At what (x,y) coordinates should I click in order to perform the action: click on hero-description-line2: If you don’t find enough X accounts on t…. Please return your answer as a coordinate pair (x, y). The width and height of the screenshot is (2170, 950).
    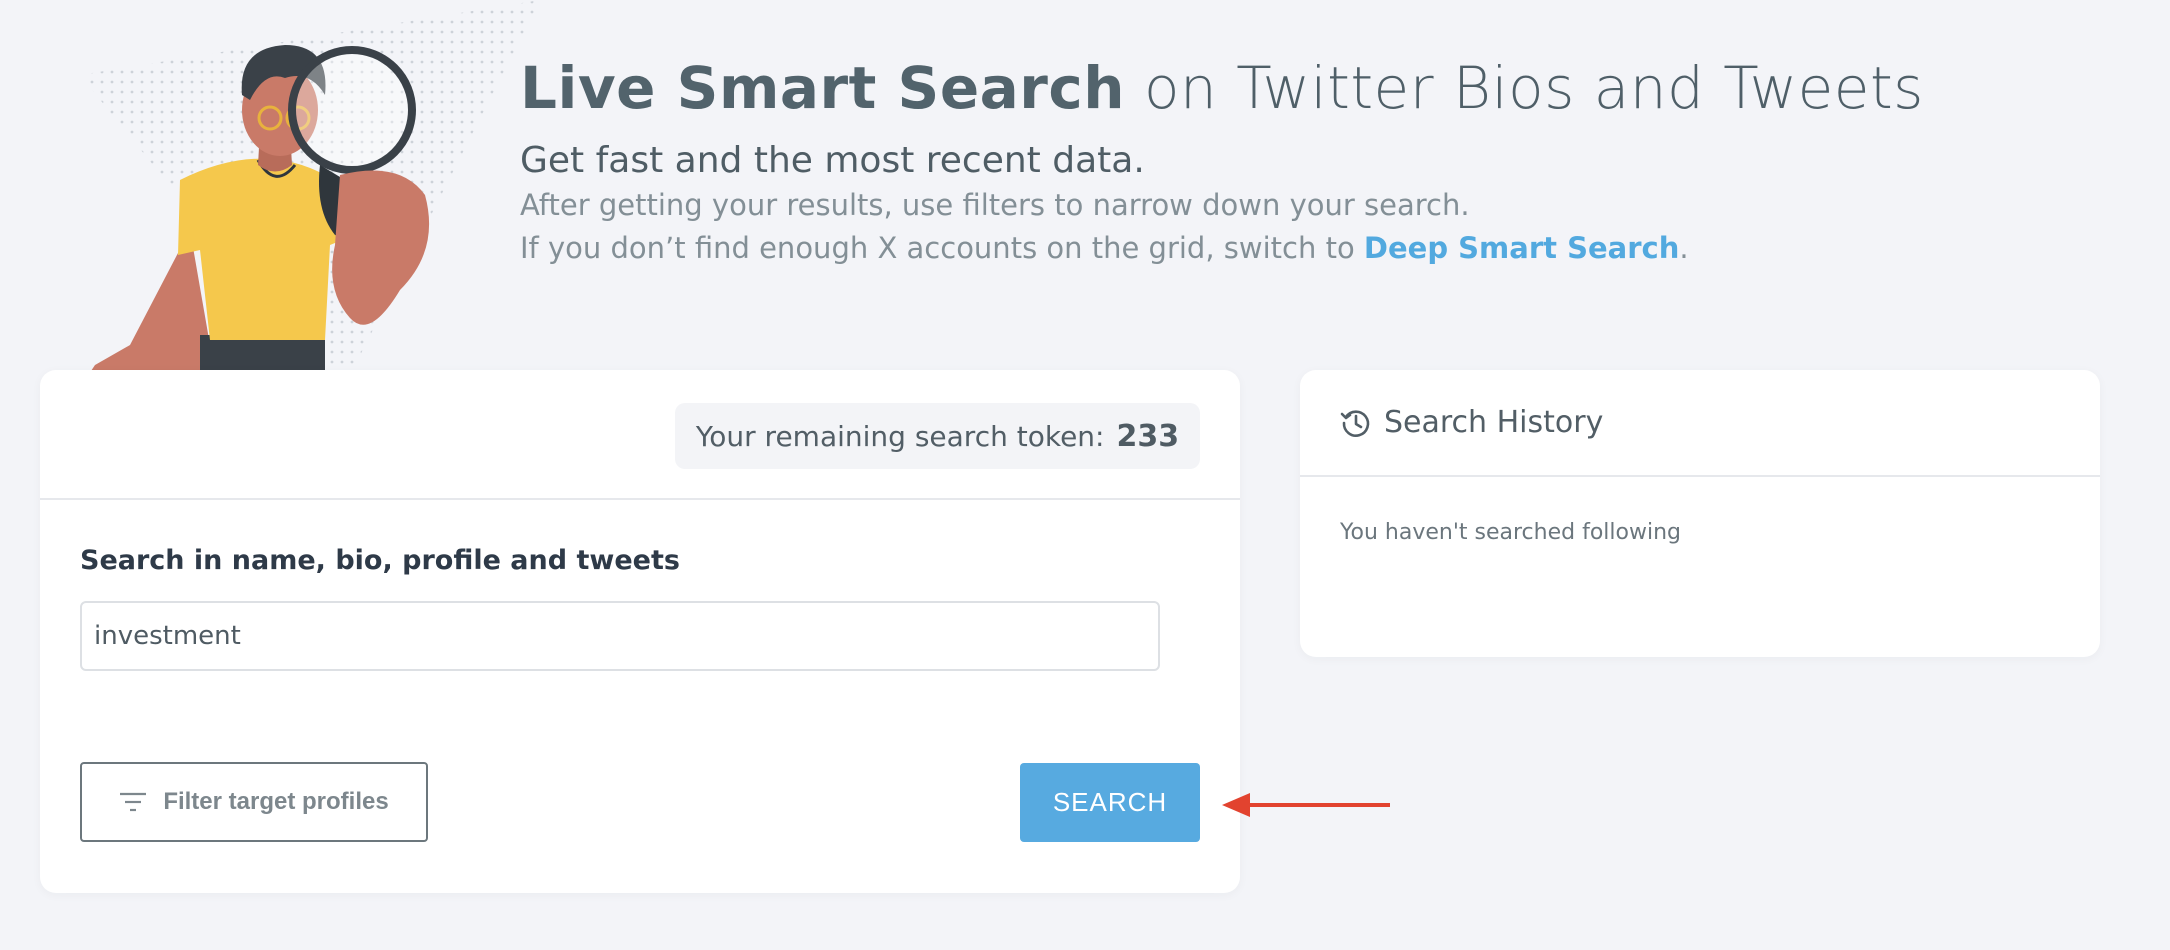
    Looking at the image, I should click on (1220, 248).